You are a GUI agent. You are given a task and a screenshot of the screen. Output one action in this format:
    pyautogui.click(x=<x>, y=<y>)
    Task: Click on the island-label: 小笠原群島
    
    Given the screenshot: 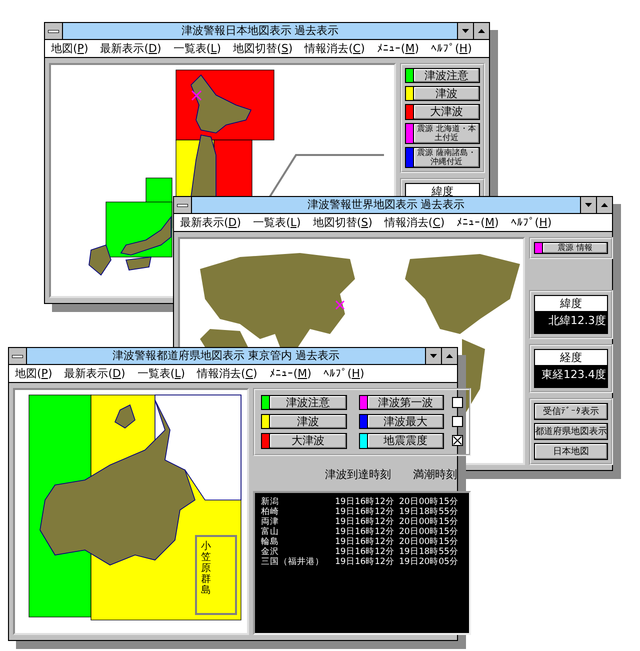 What is the action you would take?
    pyautogui.click(x=206, y=569)
    